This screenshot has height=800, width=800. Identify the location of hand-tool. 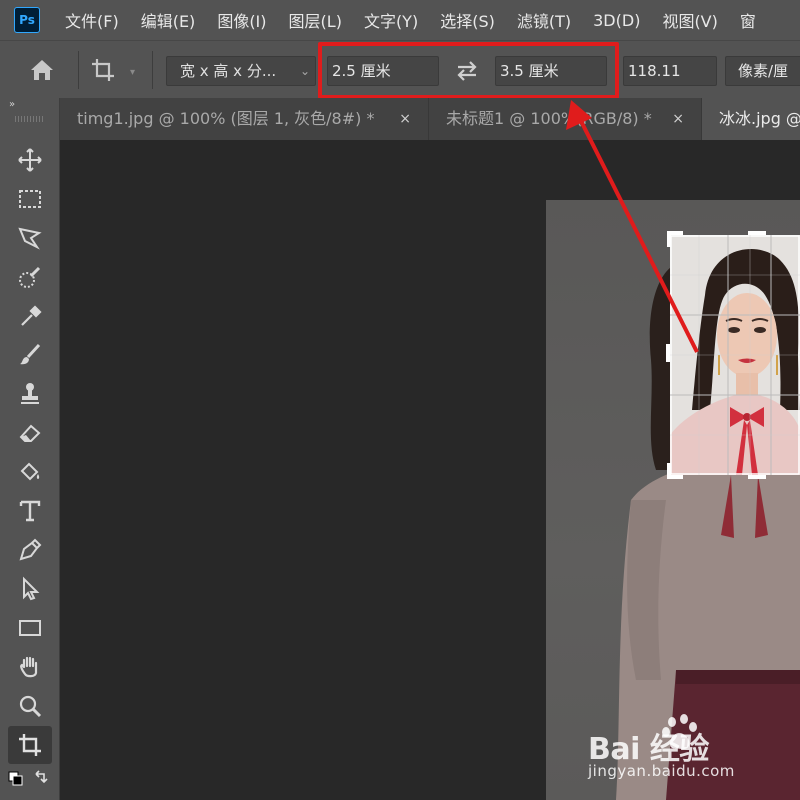
(30, 667).